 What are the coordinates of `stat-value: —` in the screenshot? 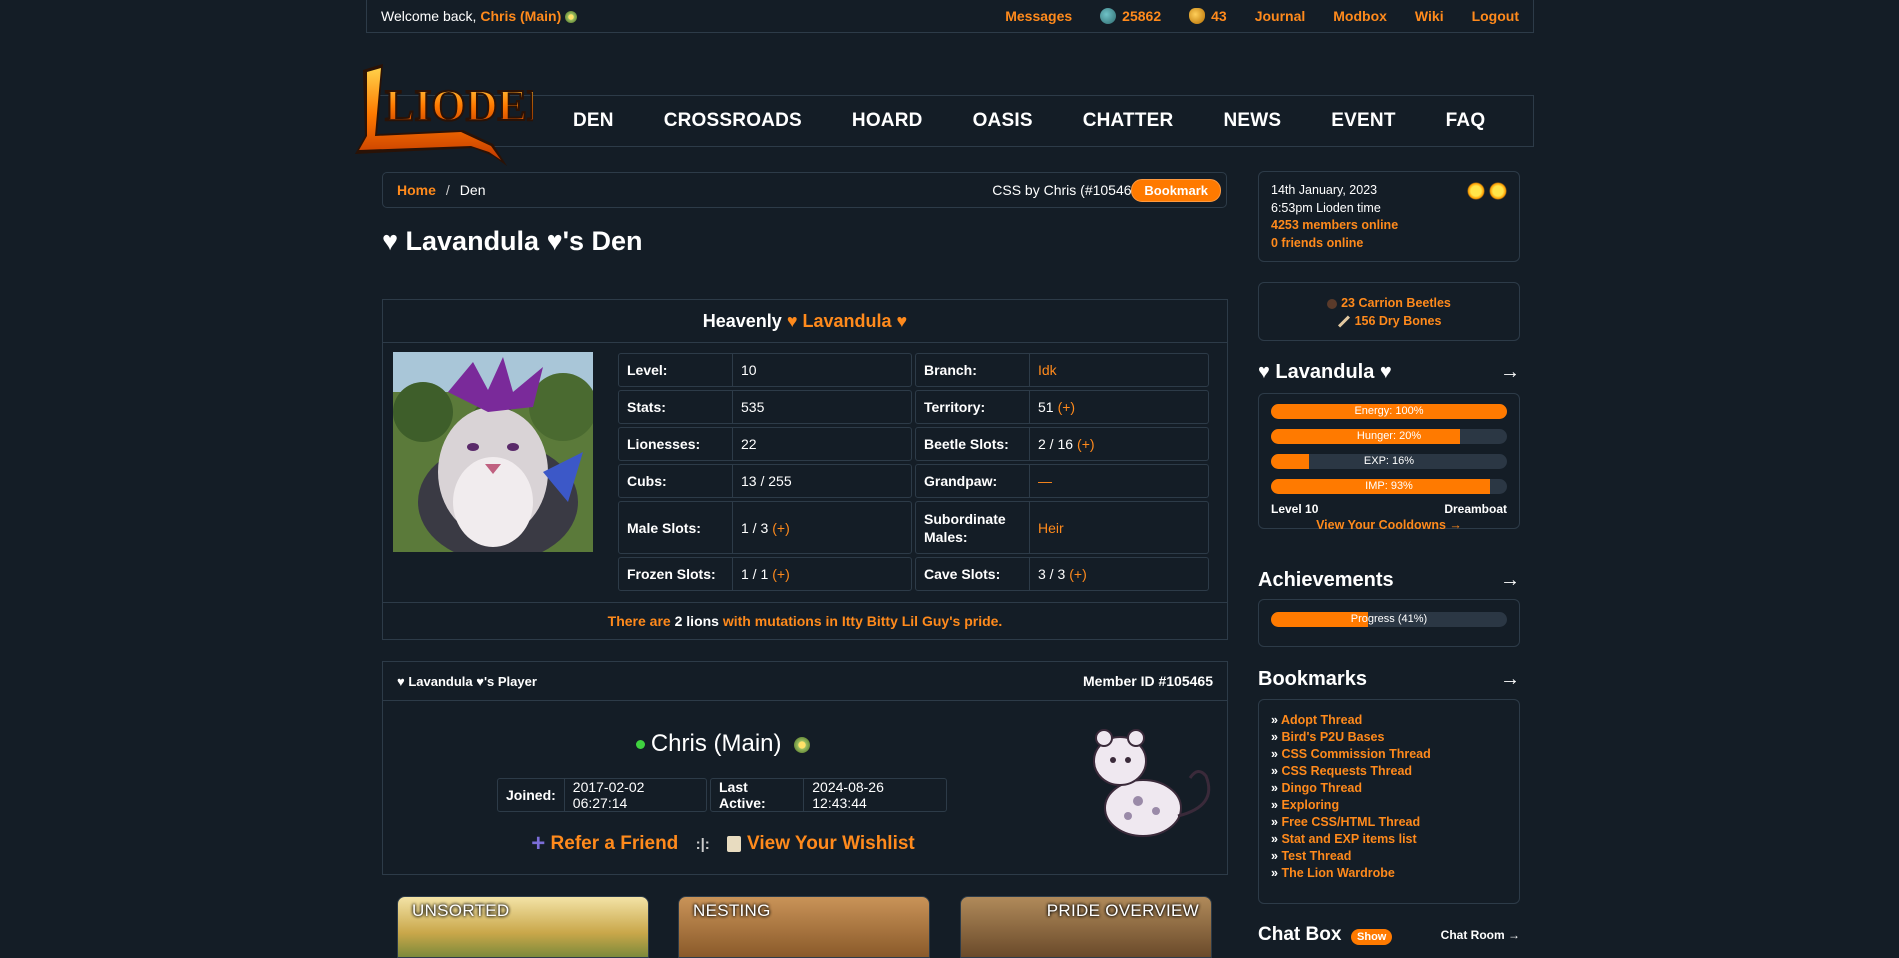 It's located at (1045, 481).